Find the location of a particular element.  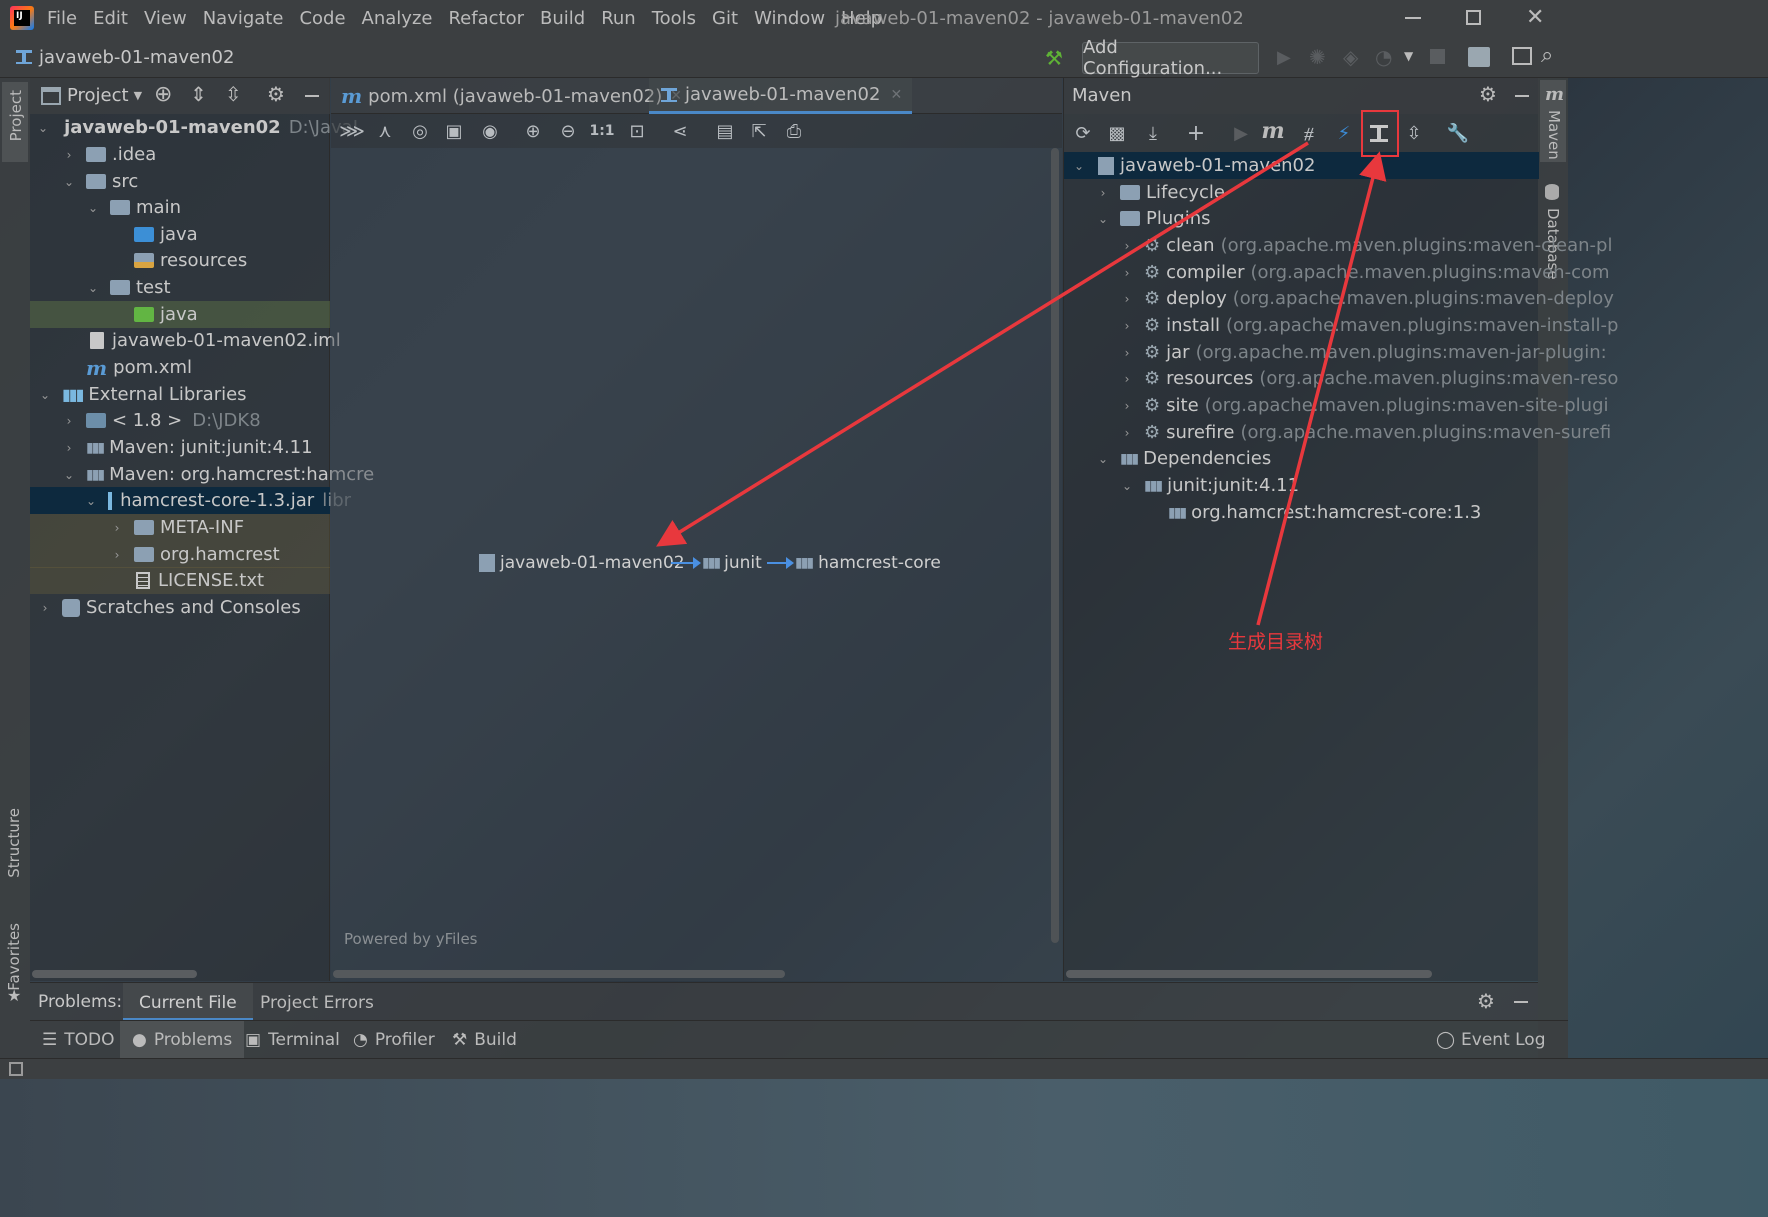

annotation-arrow-to-diagram is located at coordinates (982, 344).